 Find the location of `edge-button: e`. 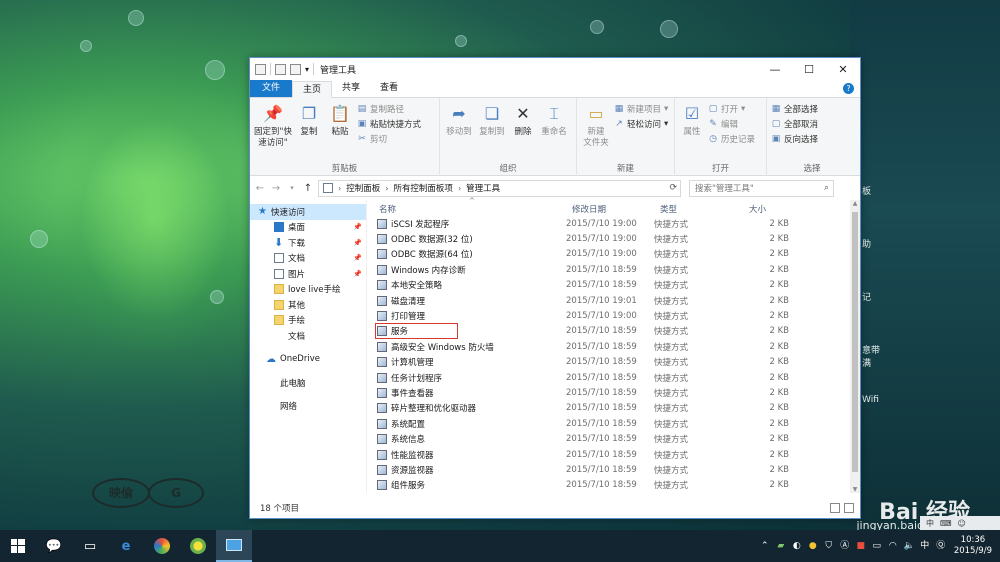

edge-button: e is located at coordinates (126, 546).